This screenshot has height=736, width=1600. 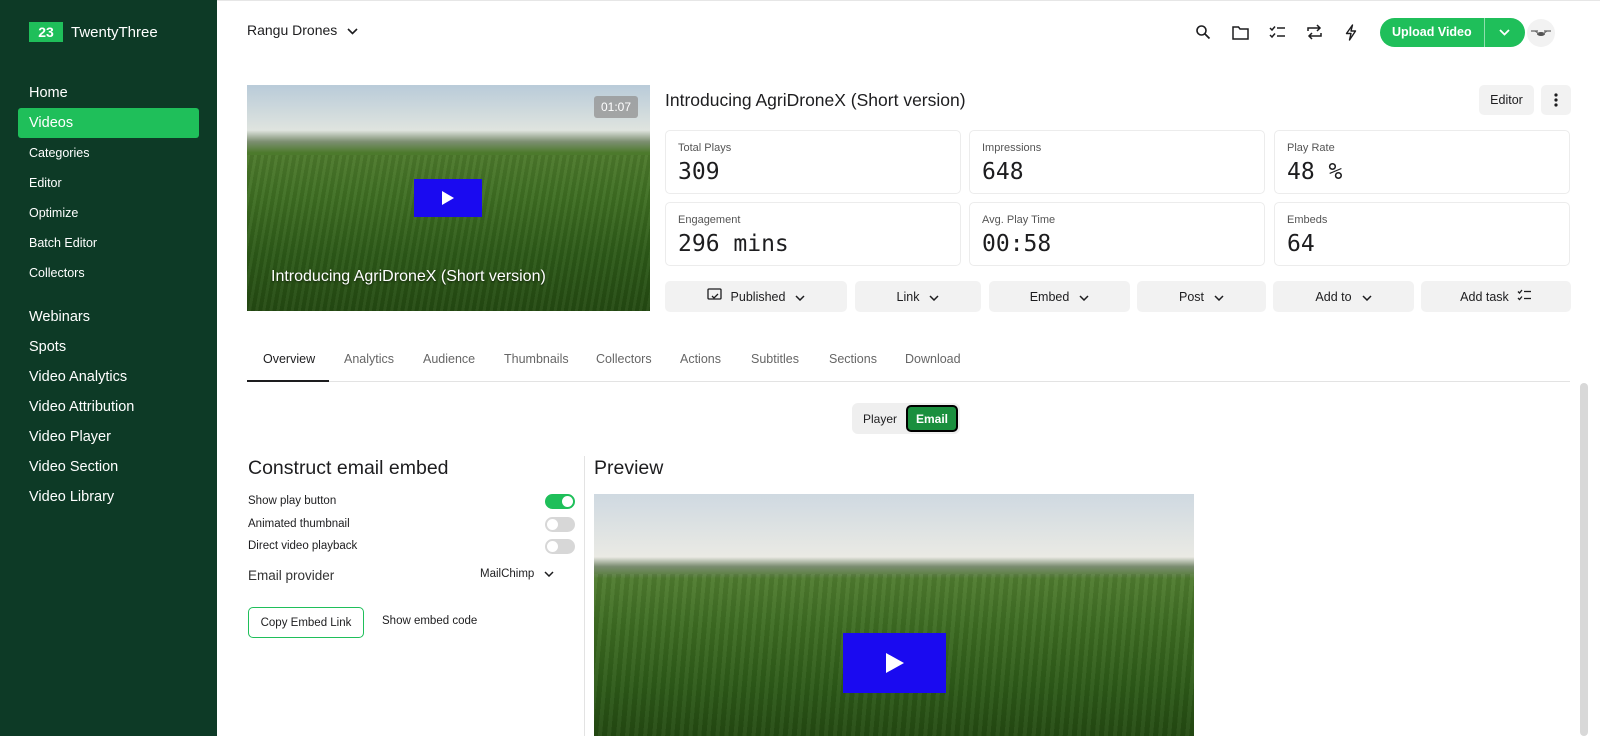 I want to click on sidebar-item-videos: Videos, so click(x=108, y=123).